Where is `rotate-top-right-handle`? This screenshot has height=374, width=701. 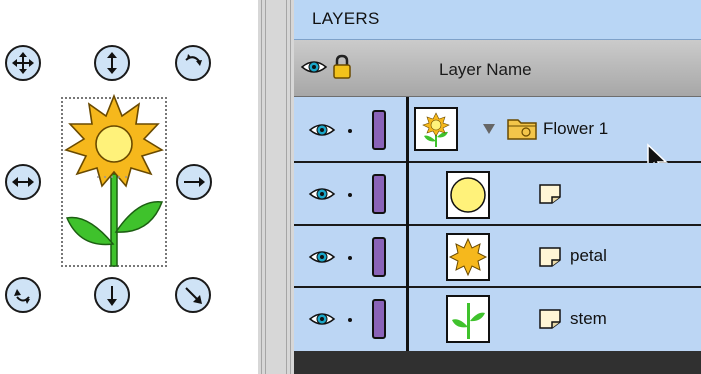
rotate-top-right-handle is located at coordinates (193, 63).